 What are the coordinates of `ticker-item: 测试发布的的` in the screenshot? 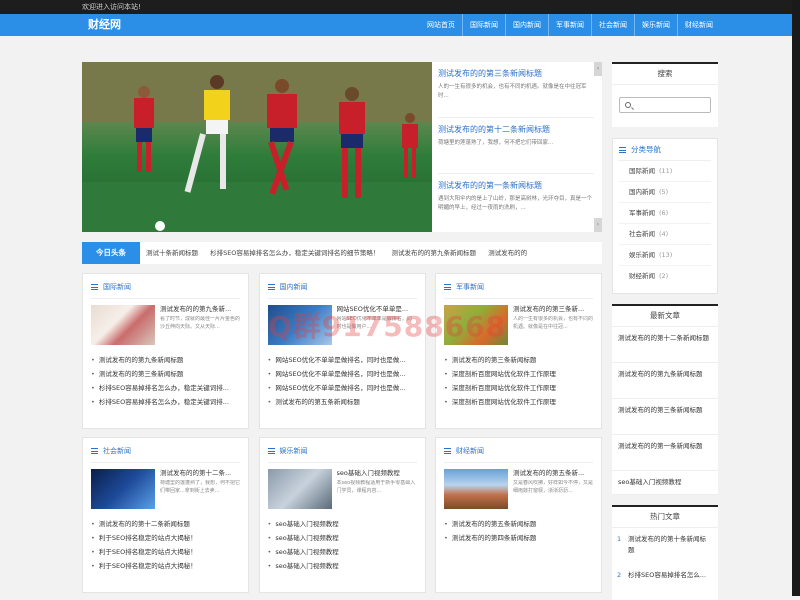 It's located at (507, 253).